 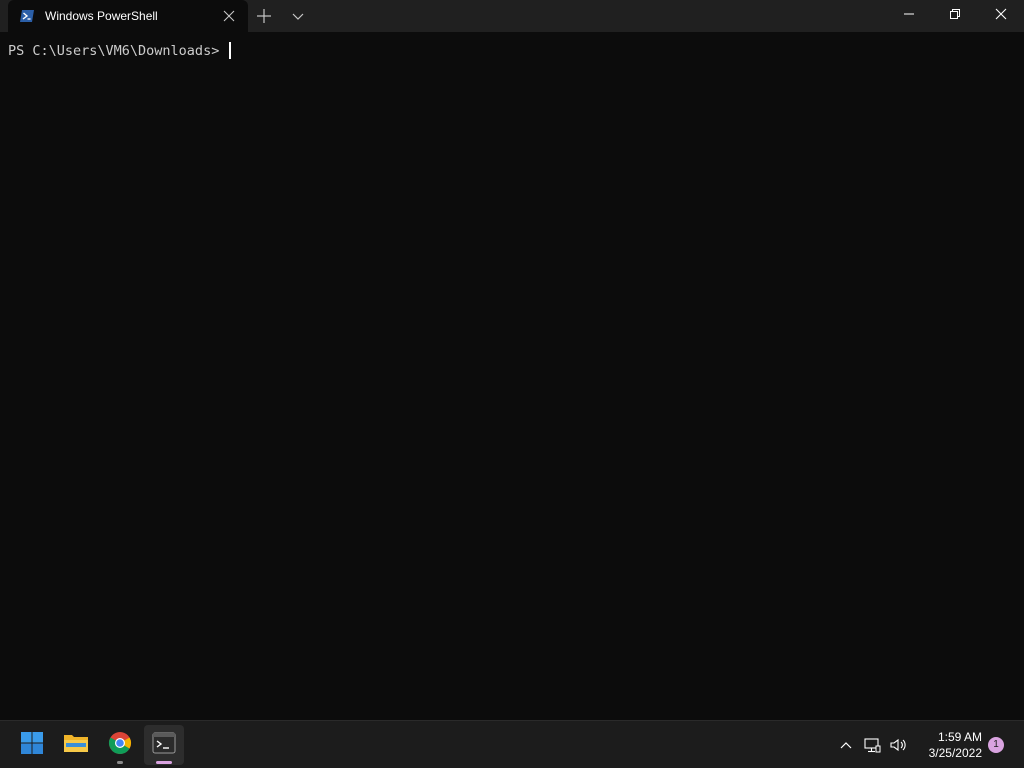 I want to click on plus-icon, so click(x=264, y=16).